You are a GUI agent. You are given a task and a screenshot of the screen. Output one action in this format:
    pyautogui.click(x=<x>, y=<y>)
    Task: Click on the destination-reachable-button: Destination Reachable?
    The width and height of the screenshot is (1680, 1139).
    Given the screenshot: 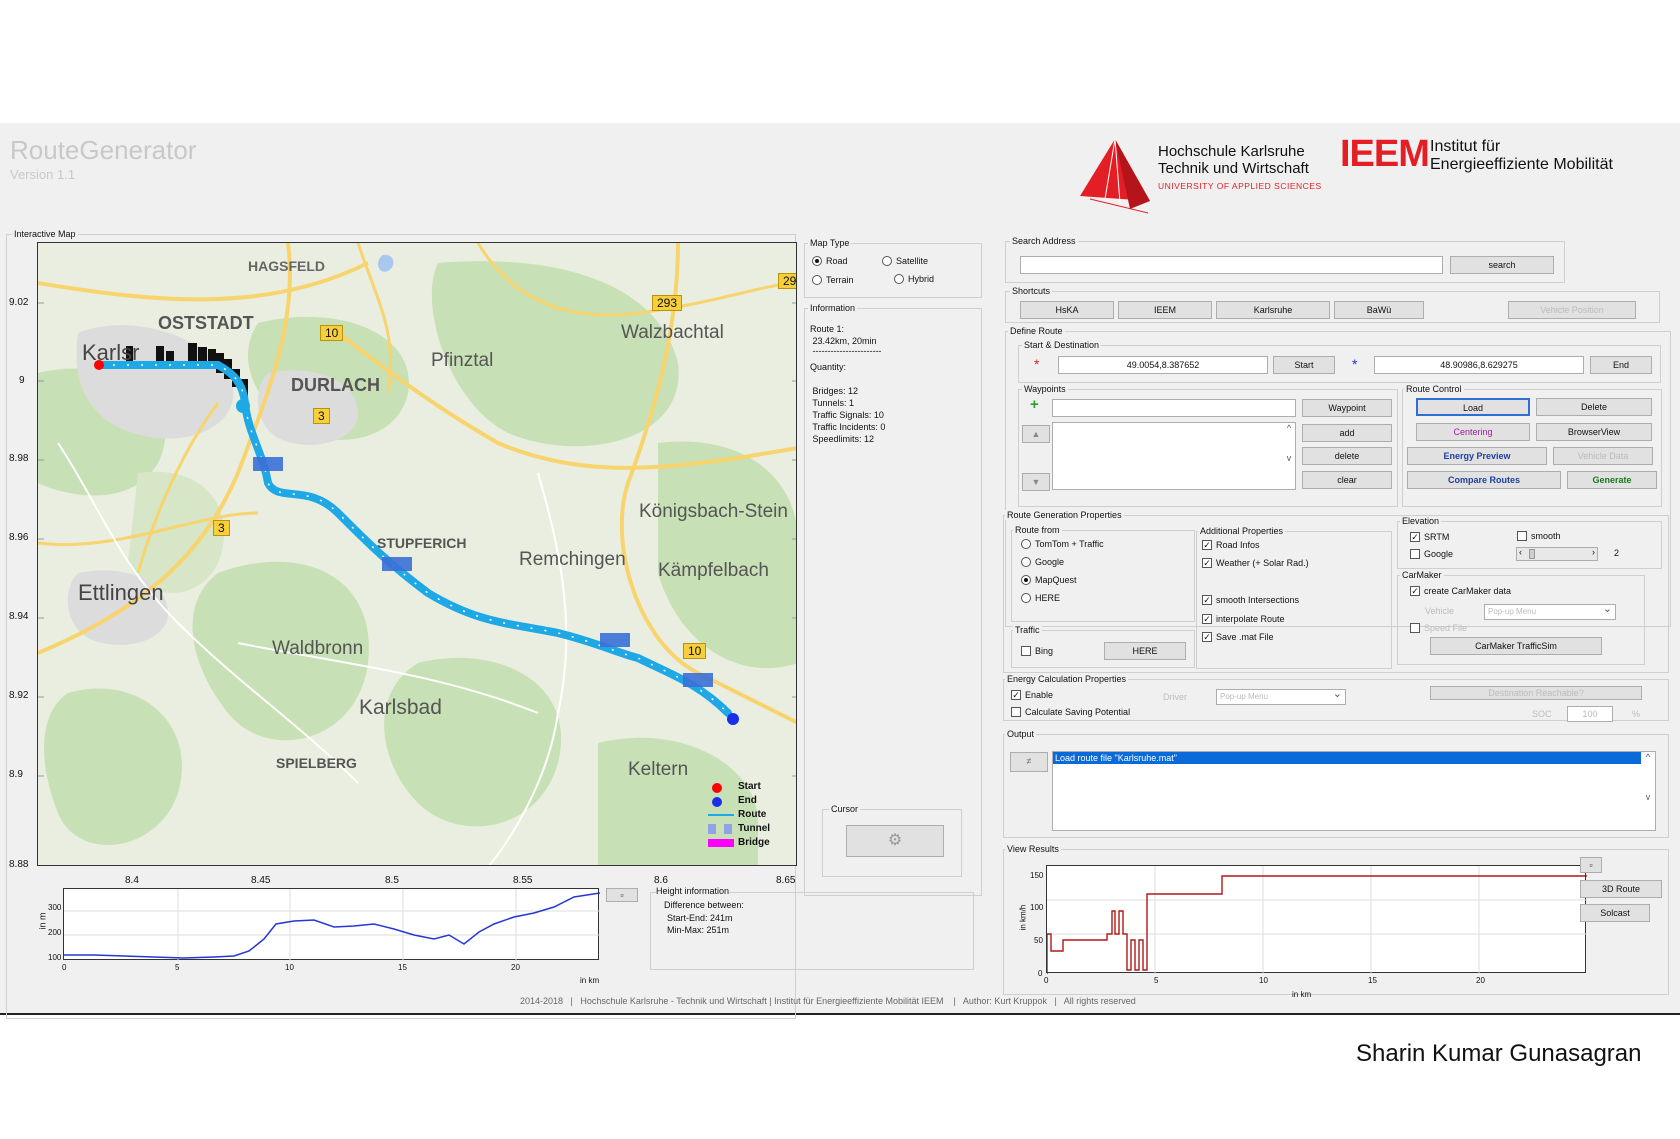 What is the action you would take?
    pyautogui.click(x=1536, y=693)
    